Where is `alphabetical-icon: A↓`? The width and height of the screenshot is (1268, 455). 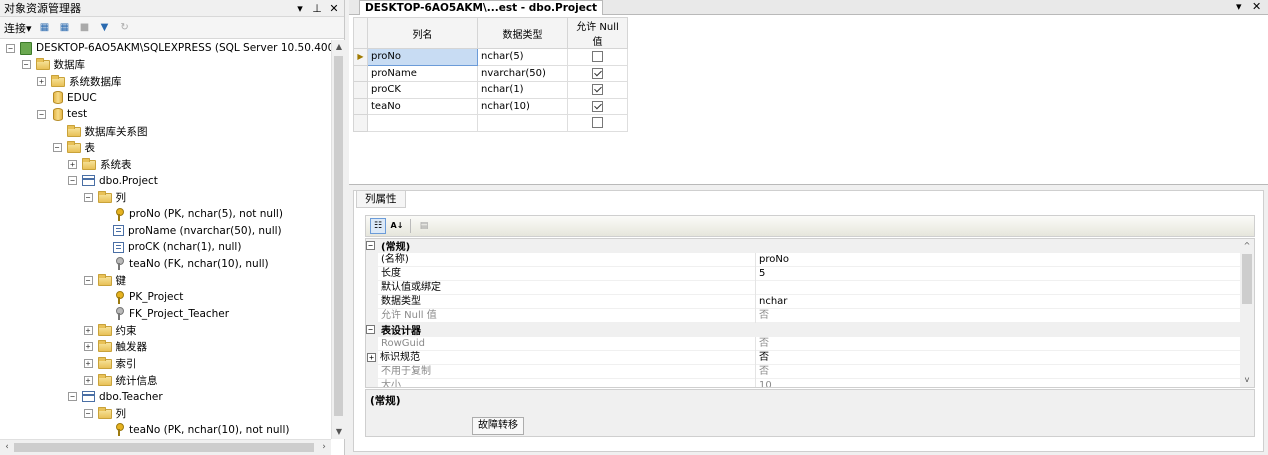 alphabetical-icon: A↓ is located at coordinates (397, 226).